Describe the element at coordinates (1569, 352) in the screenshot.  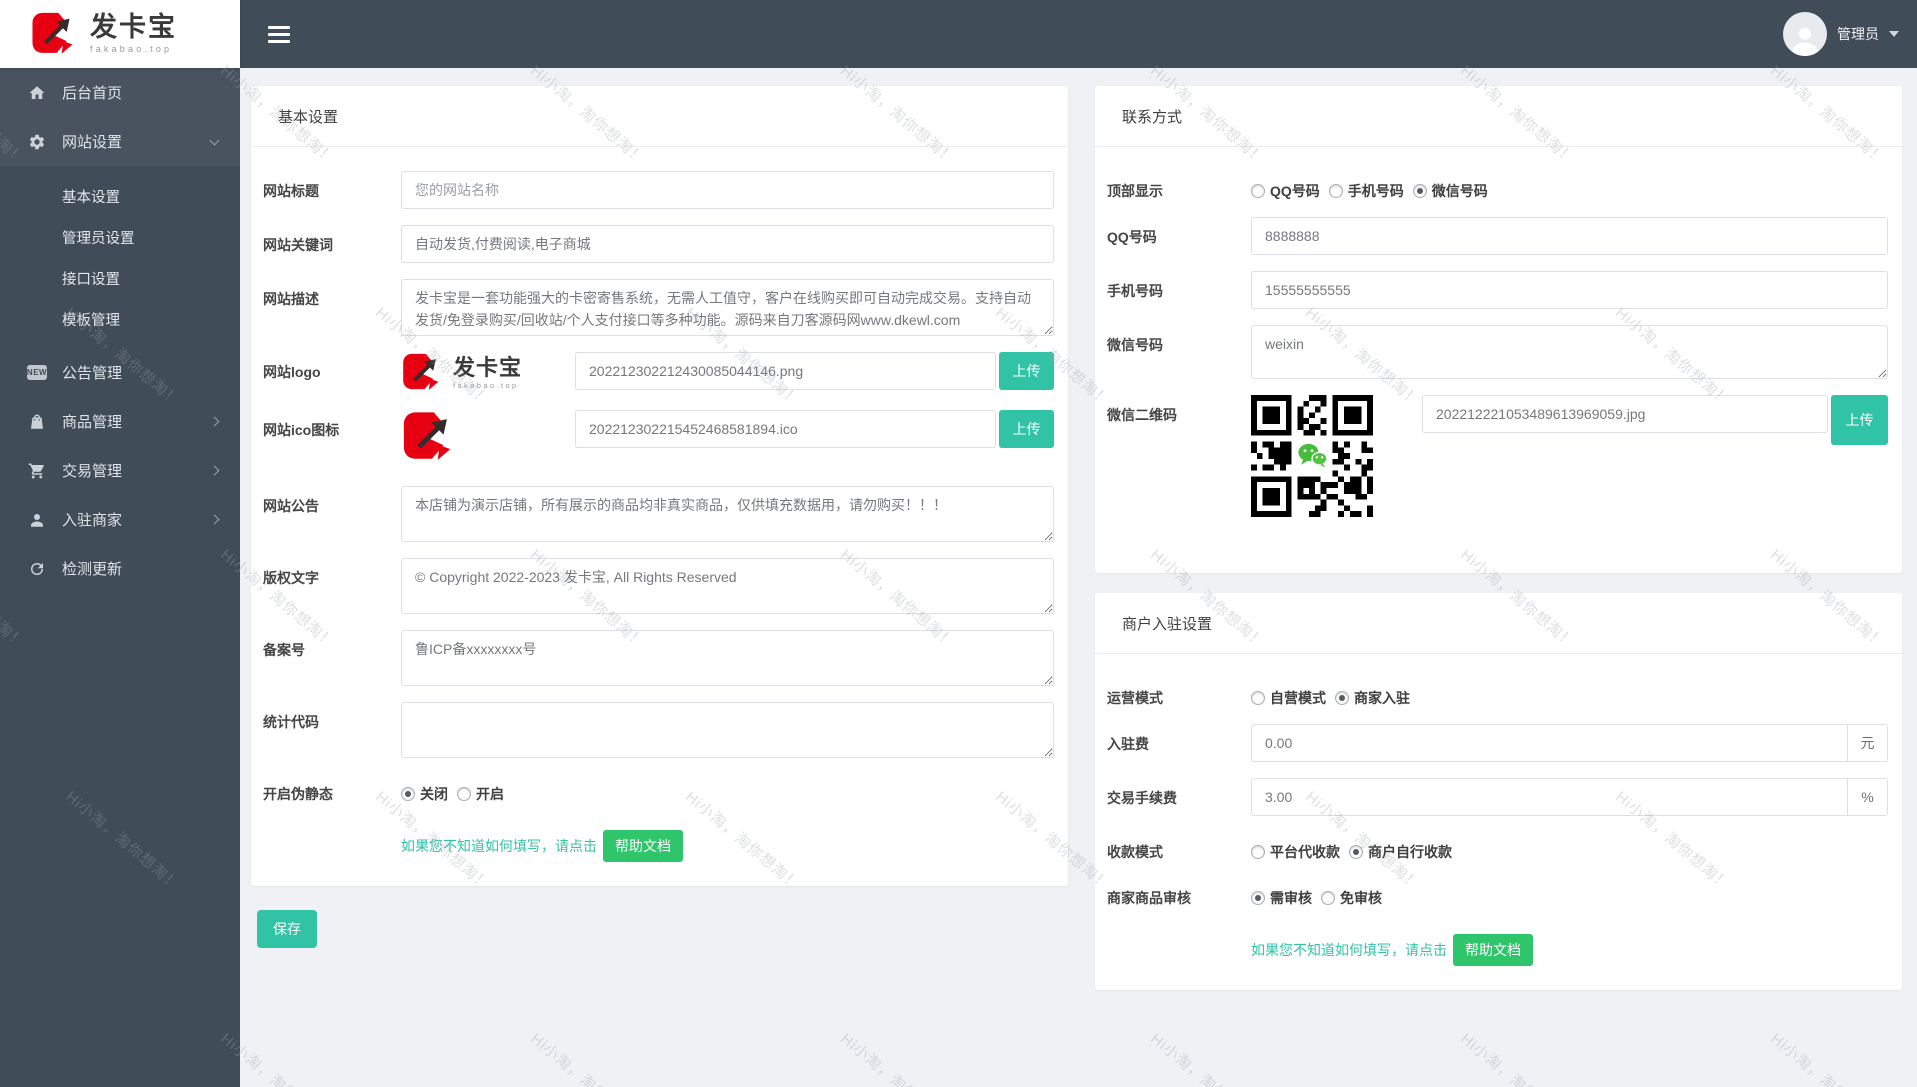
I see `wechat-textarea: weixin` at that location.